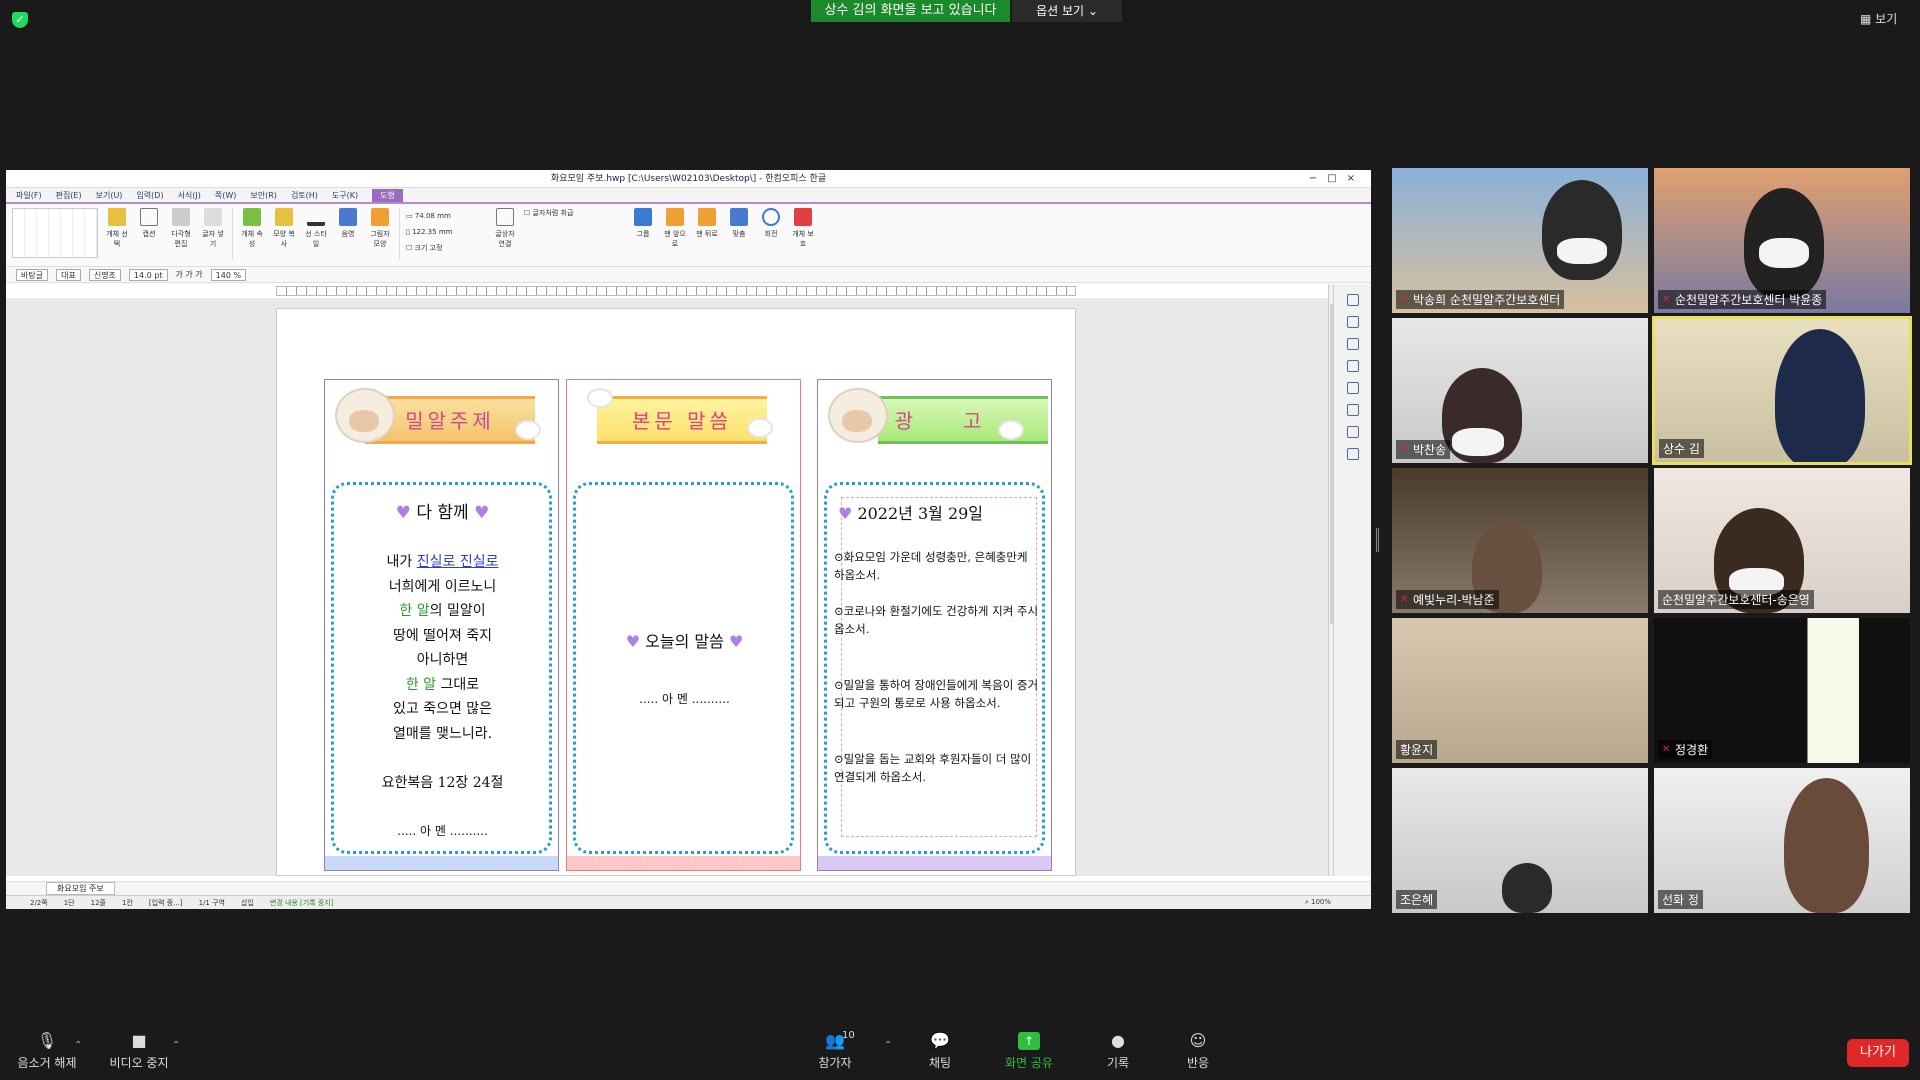 The width and height of the screenshot is (1920, 1080). I want to click on shading-tool: 음영, so click(348, 234).